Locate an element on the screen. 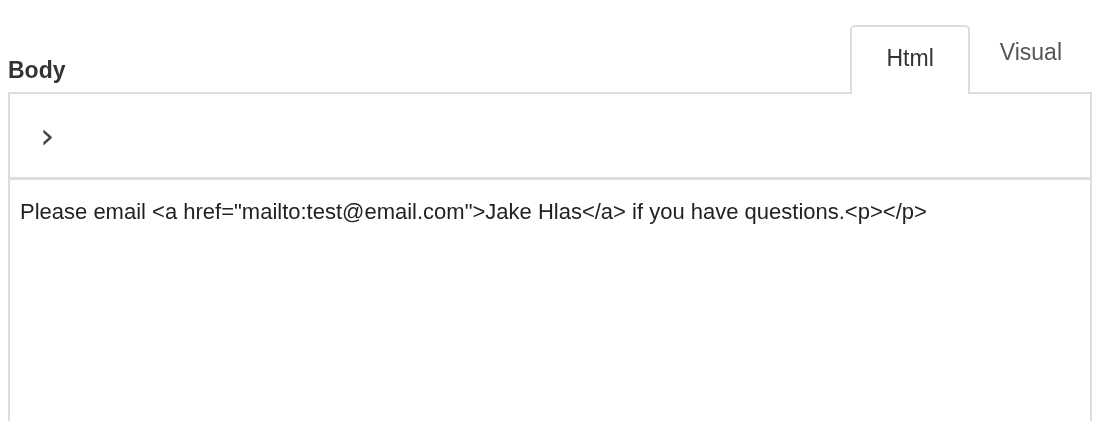  expand-toolbar-button: › is located at coordinates (47, 135).